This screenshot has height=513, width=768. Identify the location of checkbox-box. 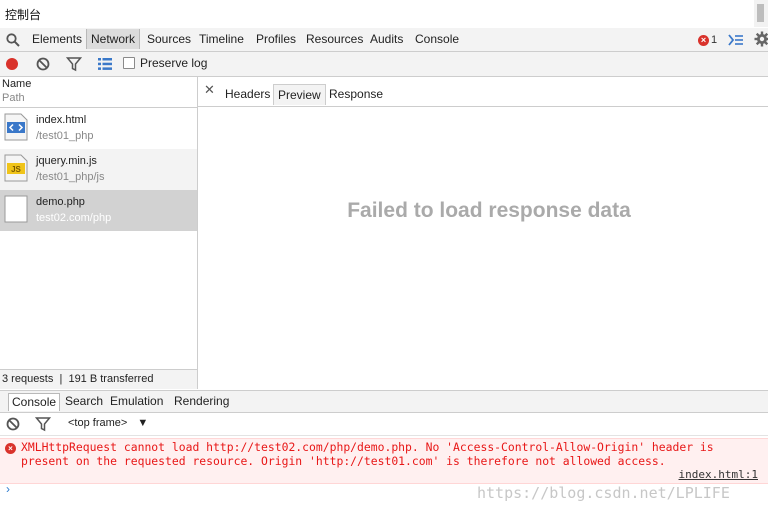
(129, 63).